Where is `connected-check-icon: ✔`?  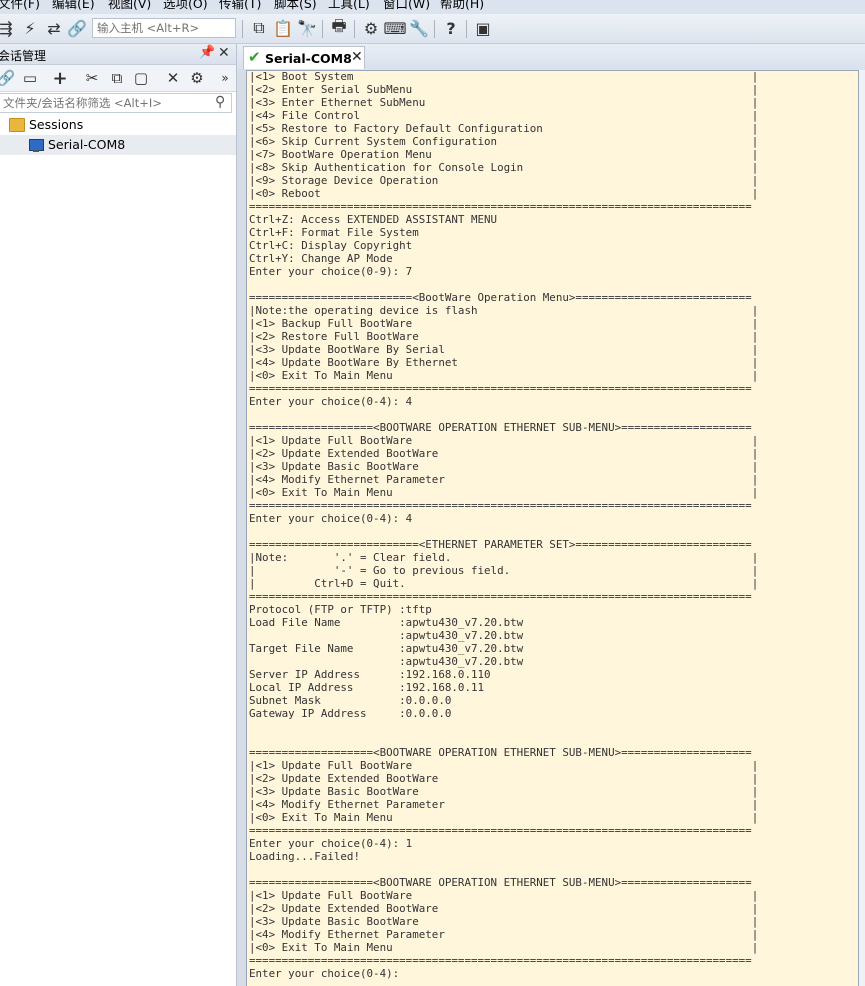 connected-check-icon: ✔ is located at coordinates (254, 57).